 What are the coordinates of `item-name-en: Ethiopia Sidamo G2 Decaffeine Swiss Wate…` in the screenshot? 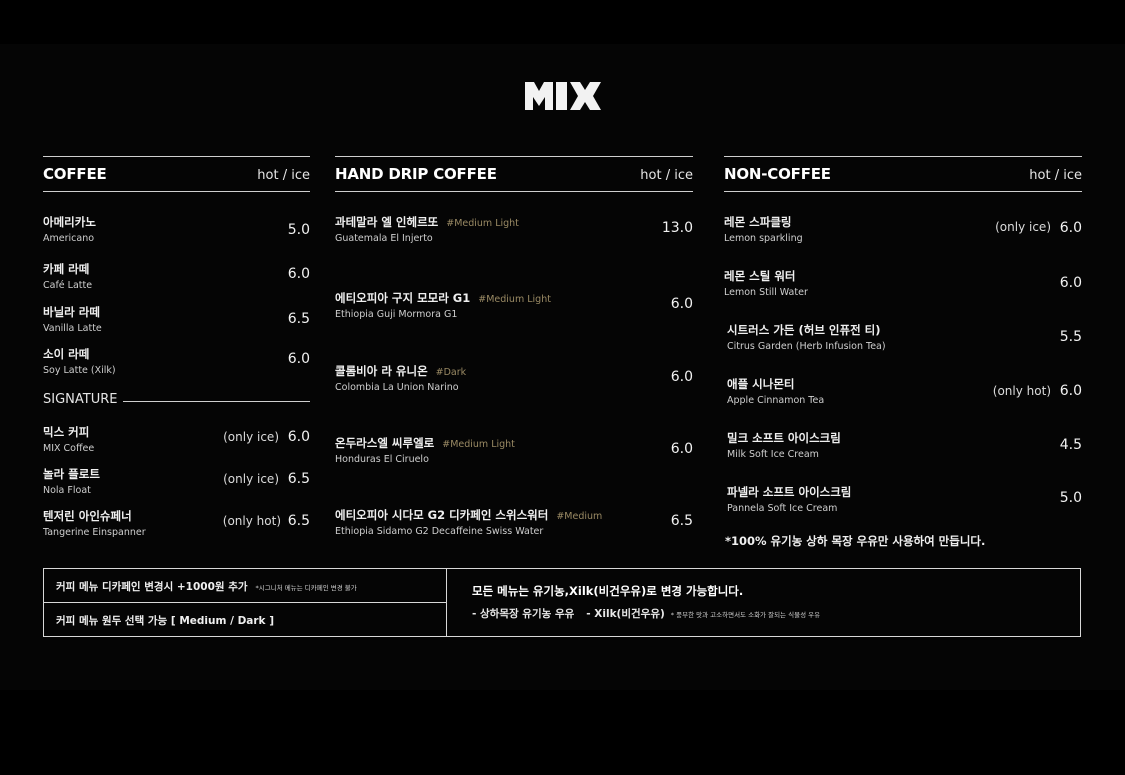 It's located at (439, 531).